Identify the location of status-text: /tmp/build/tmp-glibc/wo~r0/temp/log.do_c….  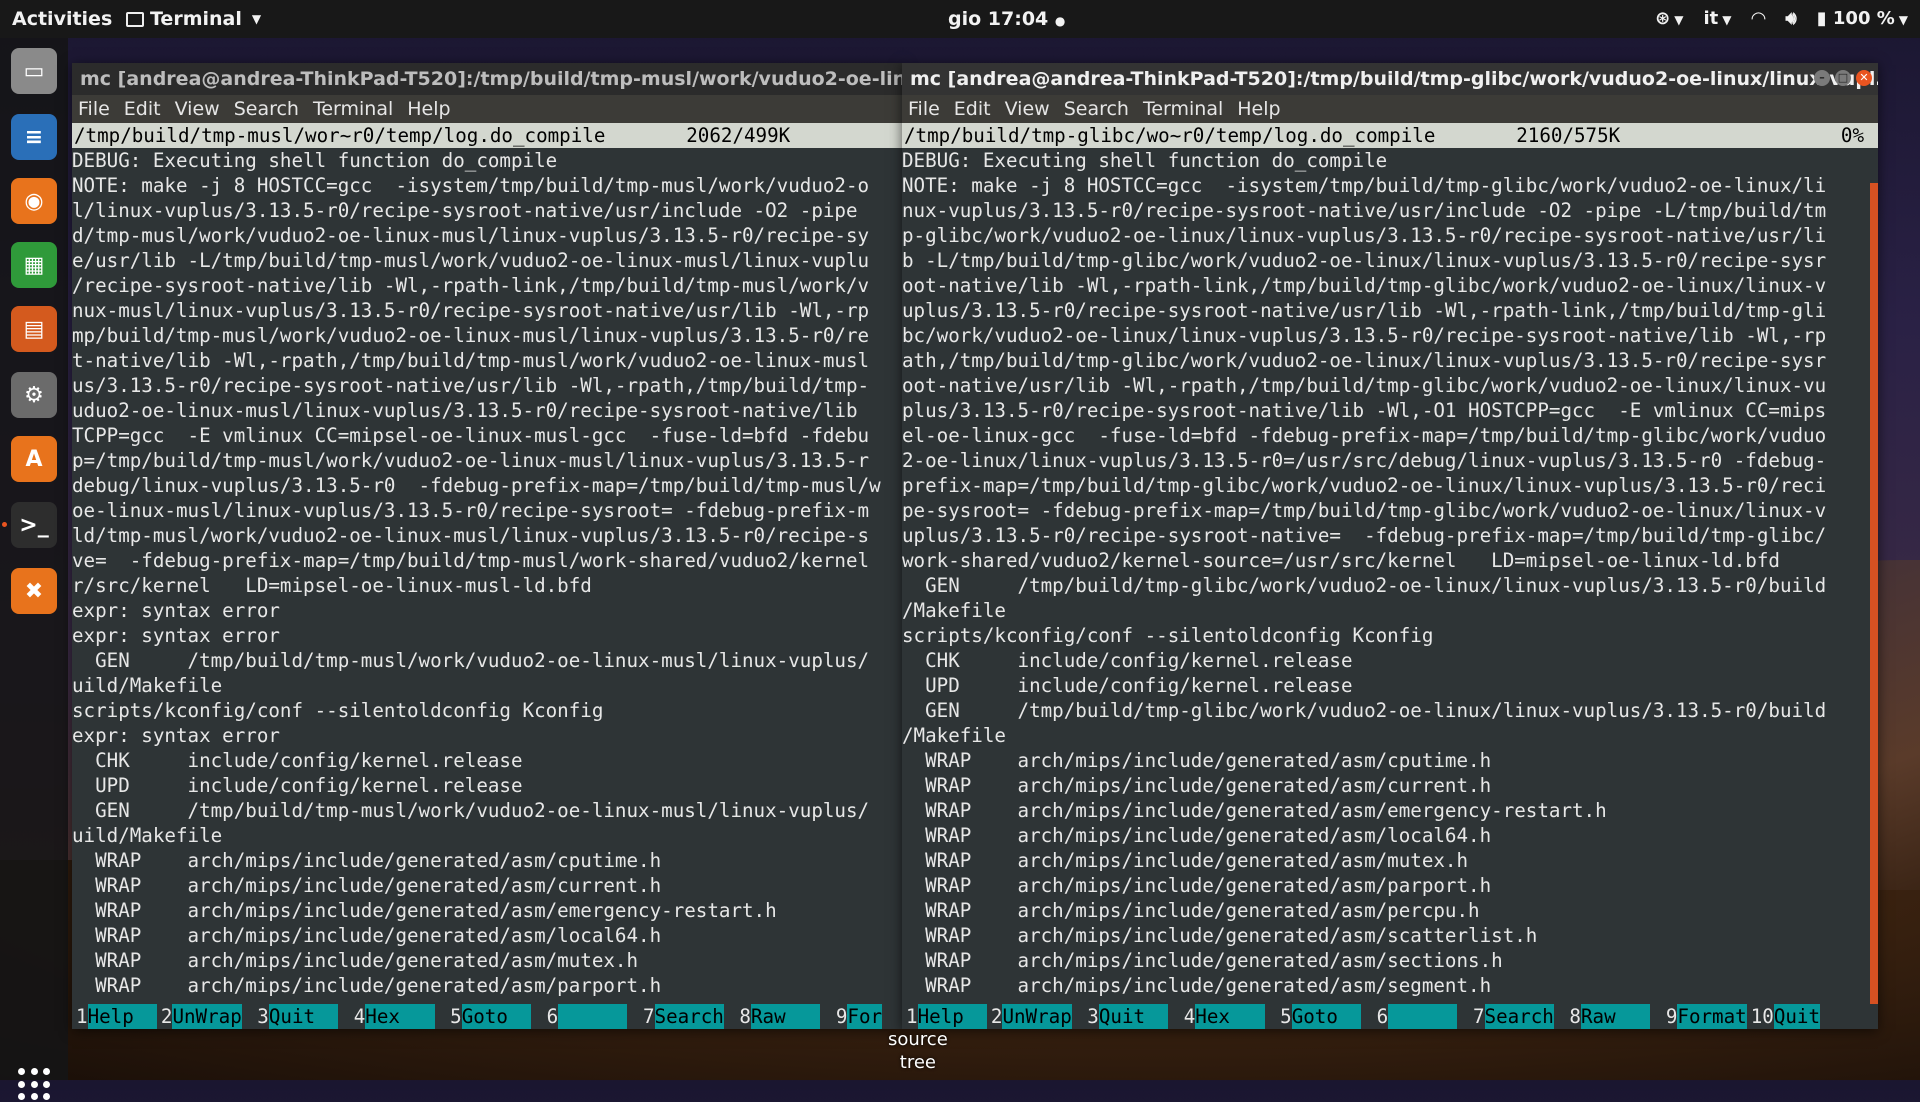
(1262, 135).